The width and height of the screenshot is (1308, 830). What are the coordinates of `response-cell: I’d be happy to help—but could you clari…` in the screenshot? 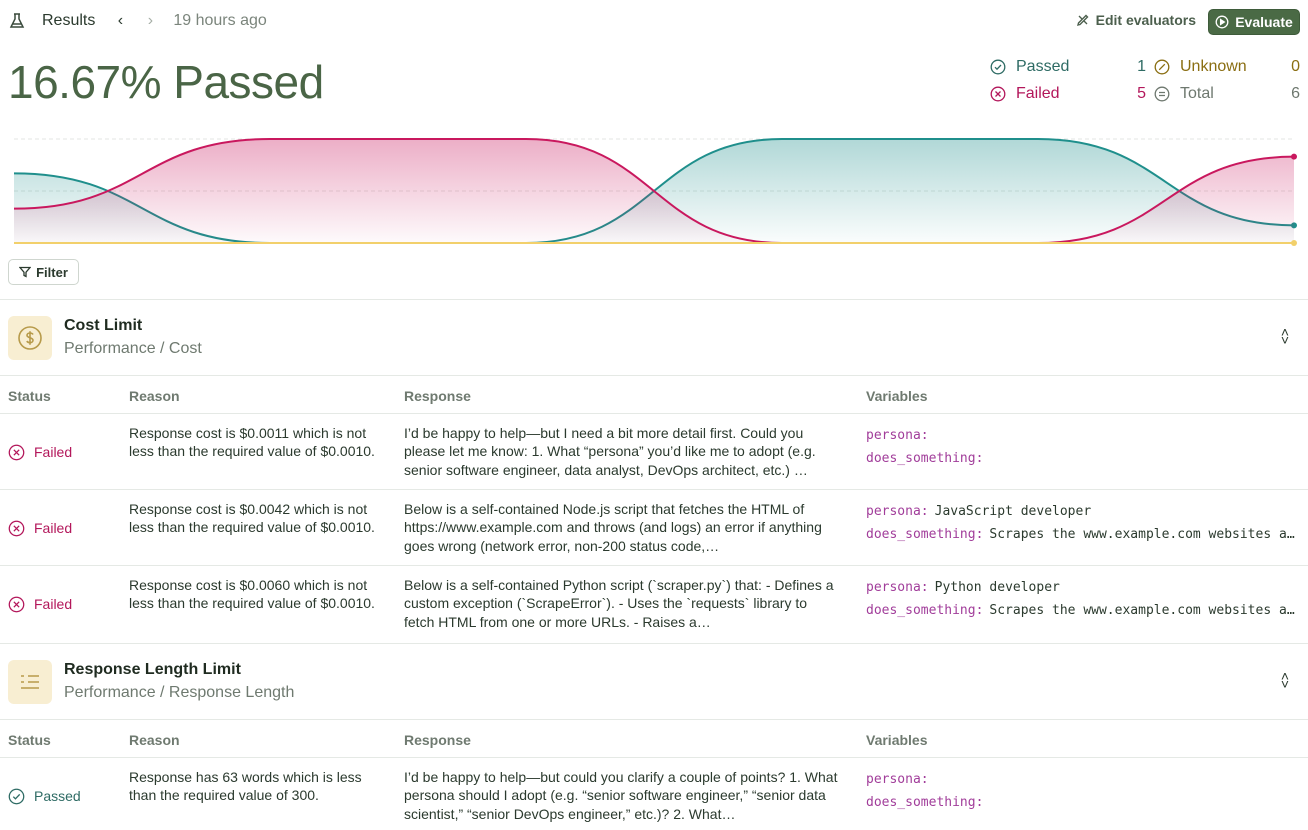 It's located at (621, 795).